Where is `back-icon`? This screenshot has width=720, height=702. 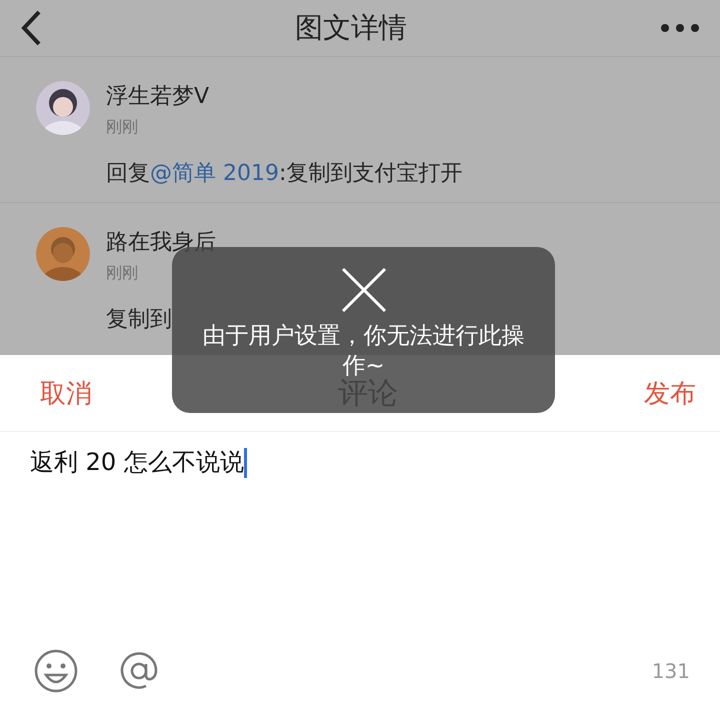 back-icon is located at coordinates (31, 28).